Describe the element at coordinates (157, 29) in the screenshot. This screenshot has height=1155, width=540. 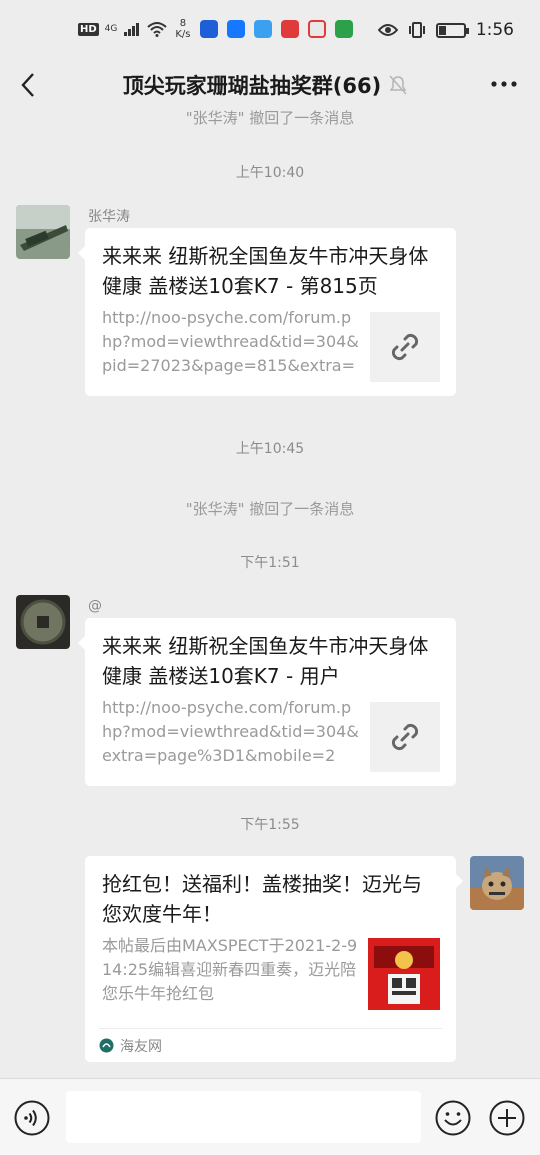
I see `wifi-icon` at that location.